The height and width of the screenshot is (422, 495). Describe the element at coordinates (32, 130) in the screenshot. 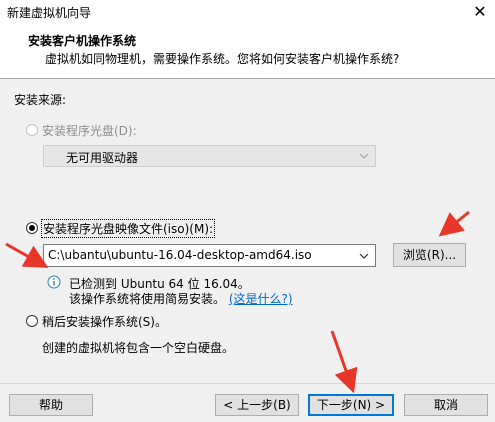

I see `disc-radio` at that location.